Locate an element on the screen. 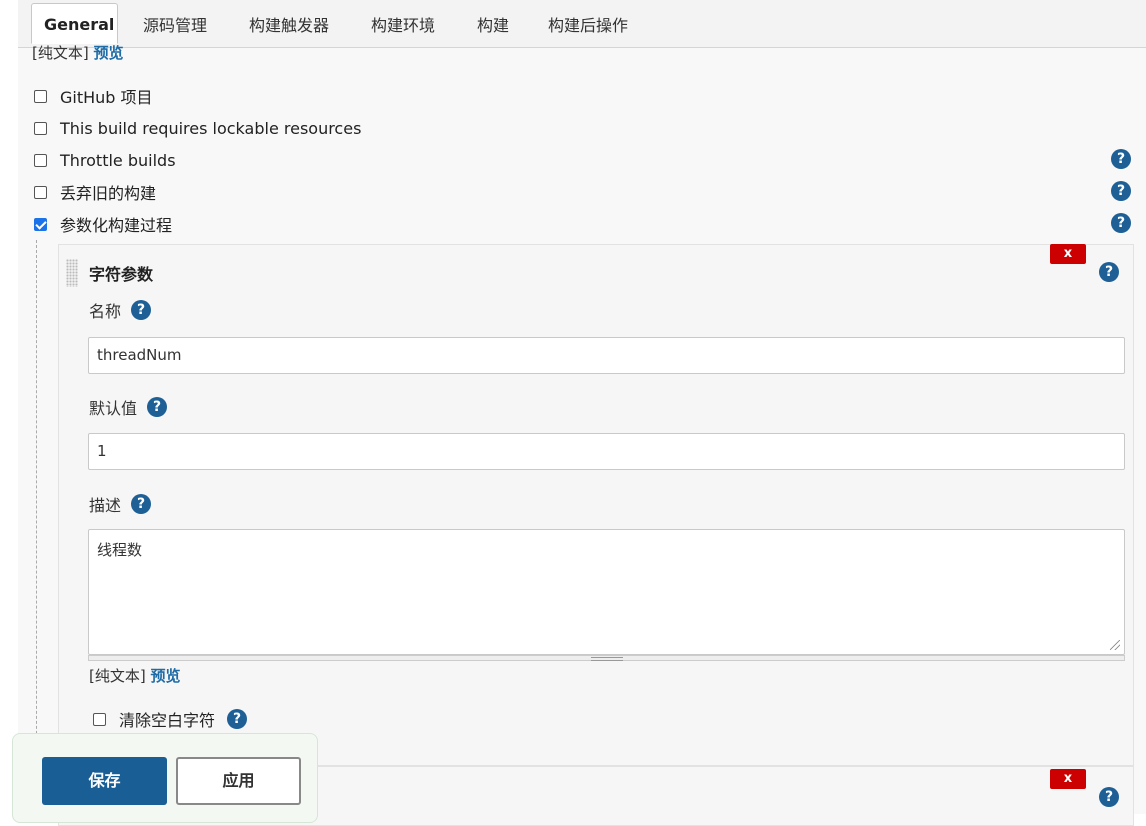  field-label-text: 描述 is located at coordinates (105, 505).